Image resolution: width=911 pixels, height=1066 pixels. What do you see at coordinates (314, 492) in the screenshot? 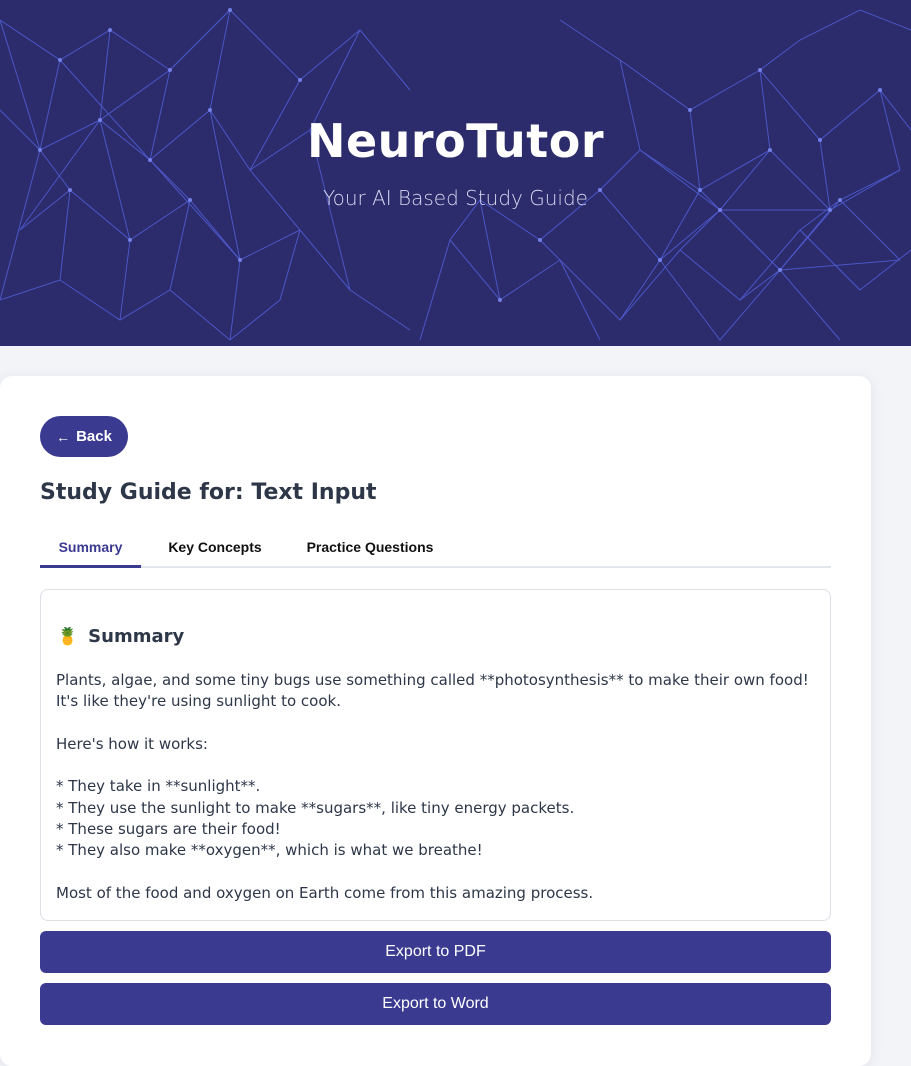
I see `page-title-source: Text Input` at bounding box center [314, 492].